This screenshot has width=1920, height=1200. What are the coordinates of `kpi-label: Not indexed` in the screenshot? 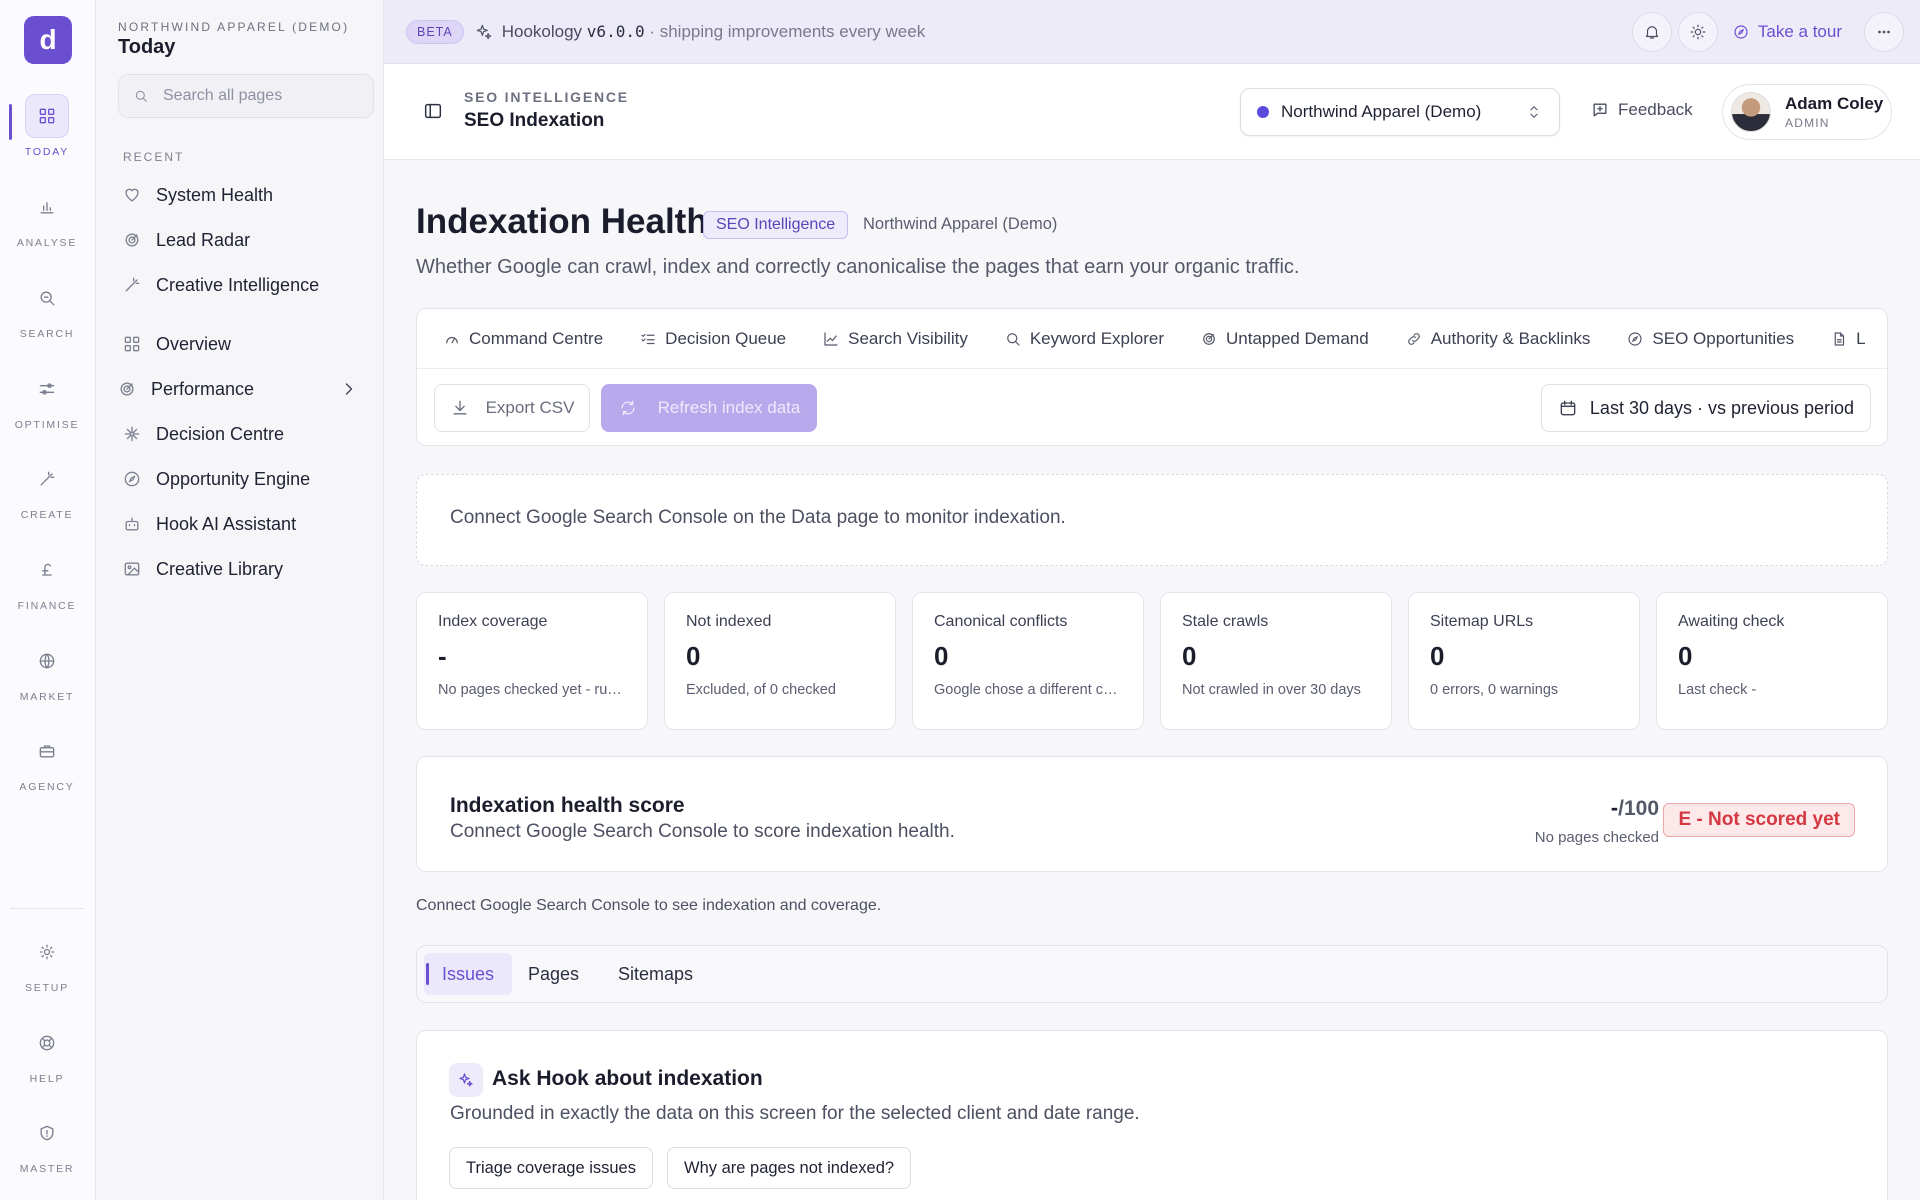 It's located at (729, 621).